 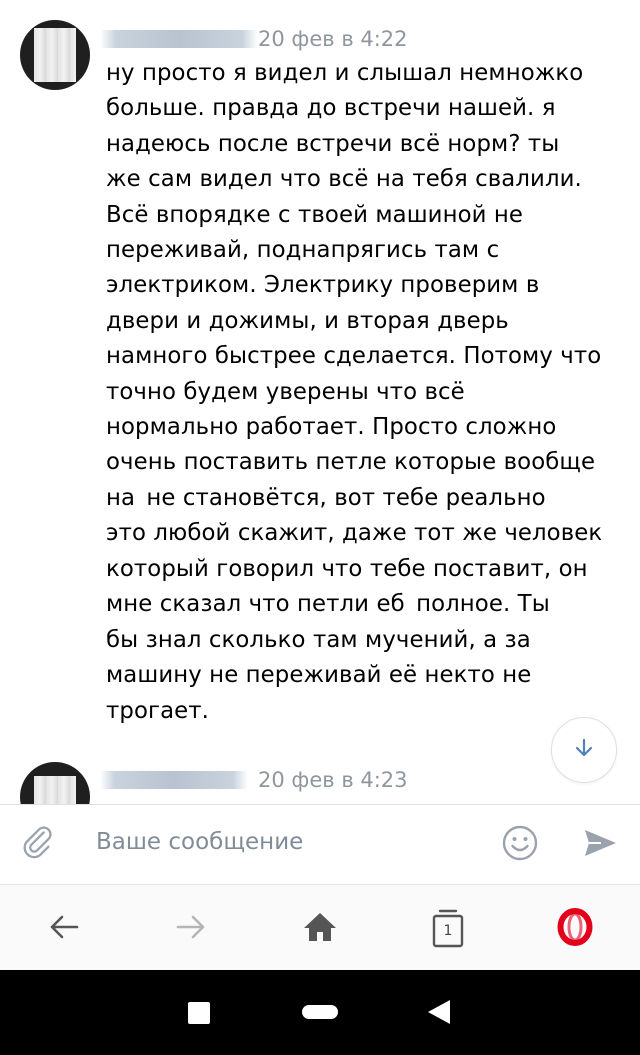 I want to click on message-timestamp: 20 фев в 4:22, so click(x=333, y=39).